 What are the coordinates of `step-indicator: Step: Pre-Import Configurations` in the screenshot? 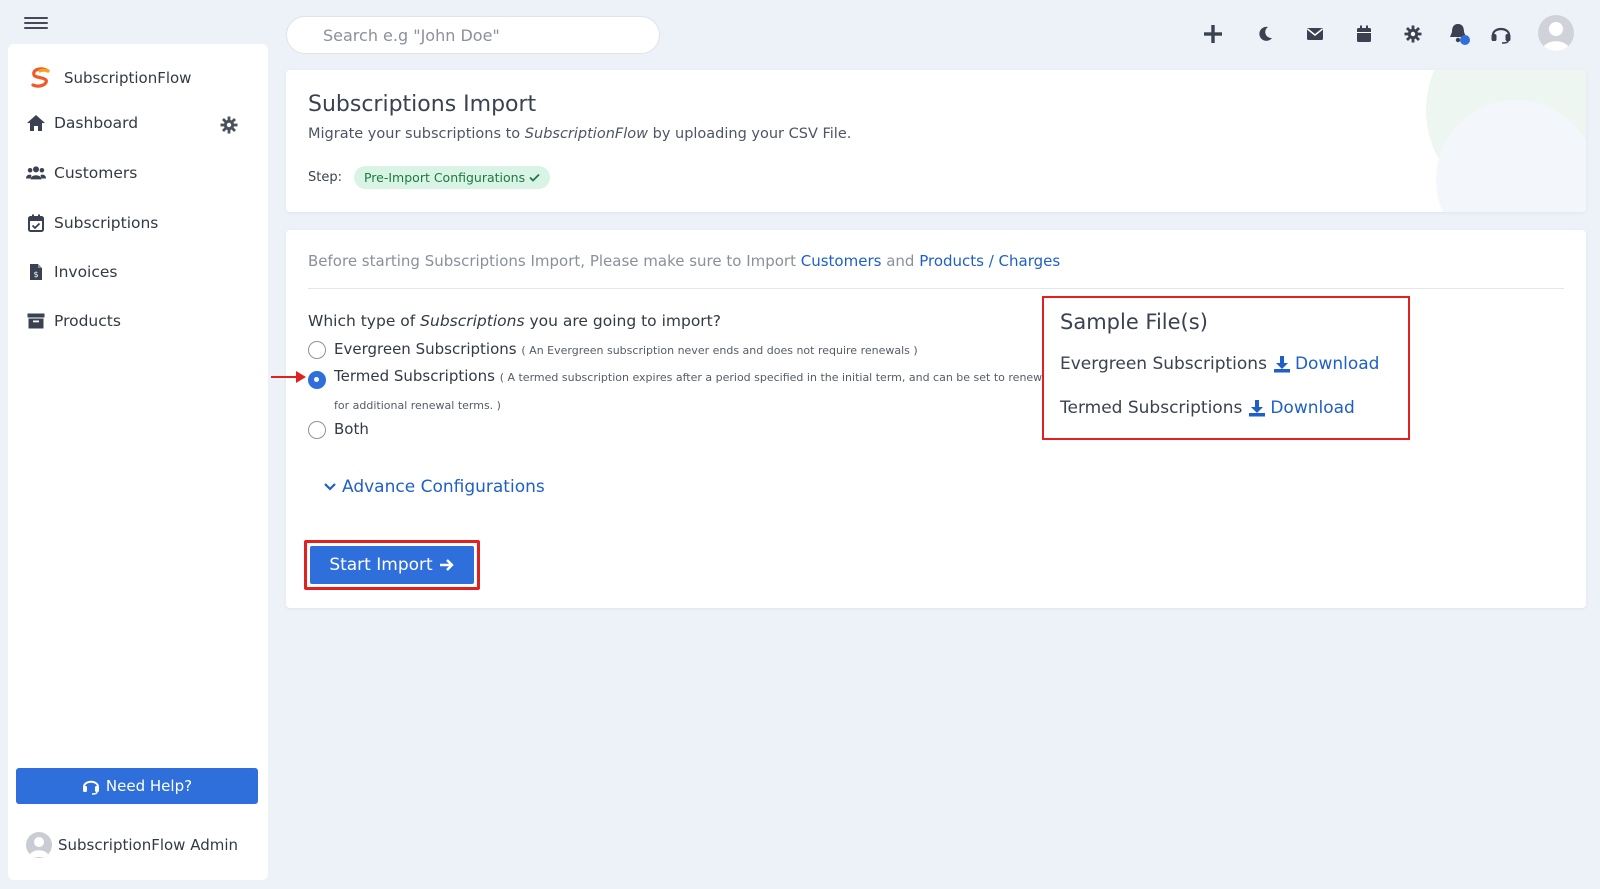 It's located at (429, 177).